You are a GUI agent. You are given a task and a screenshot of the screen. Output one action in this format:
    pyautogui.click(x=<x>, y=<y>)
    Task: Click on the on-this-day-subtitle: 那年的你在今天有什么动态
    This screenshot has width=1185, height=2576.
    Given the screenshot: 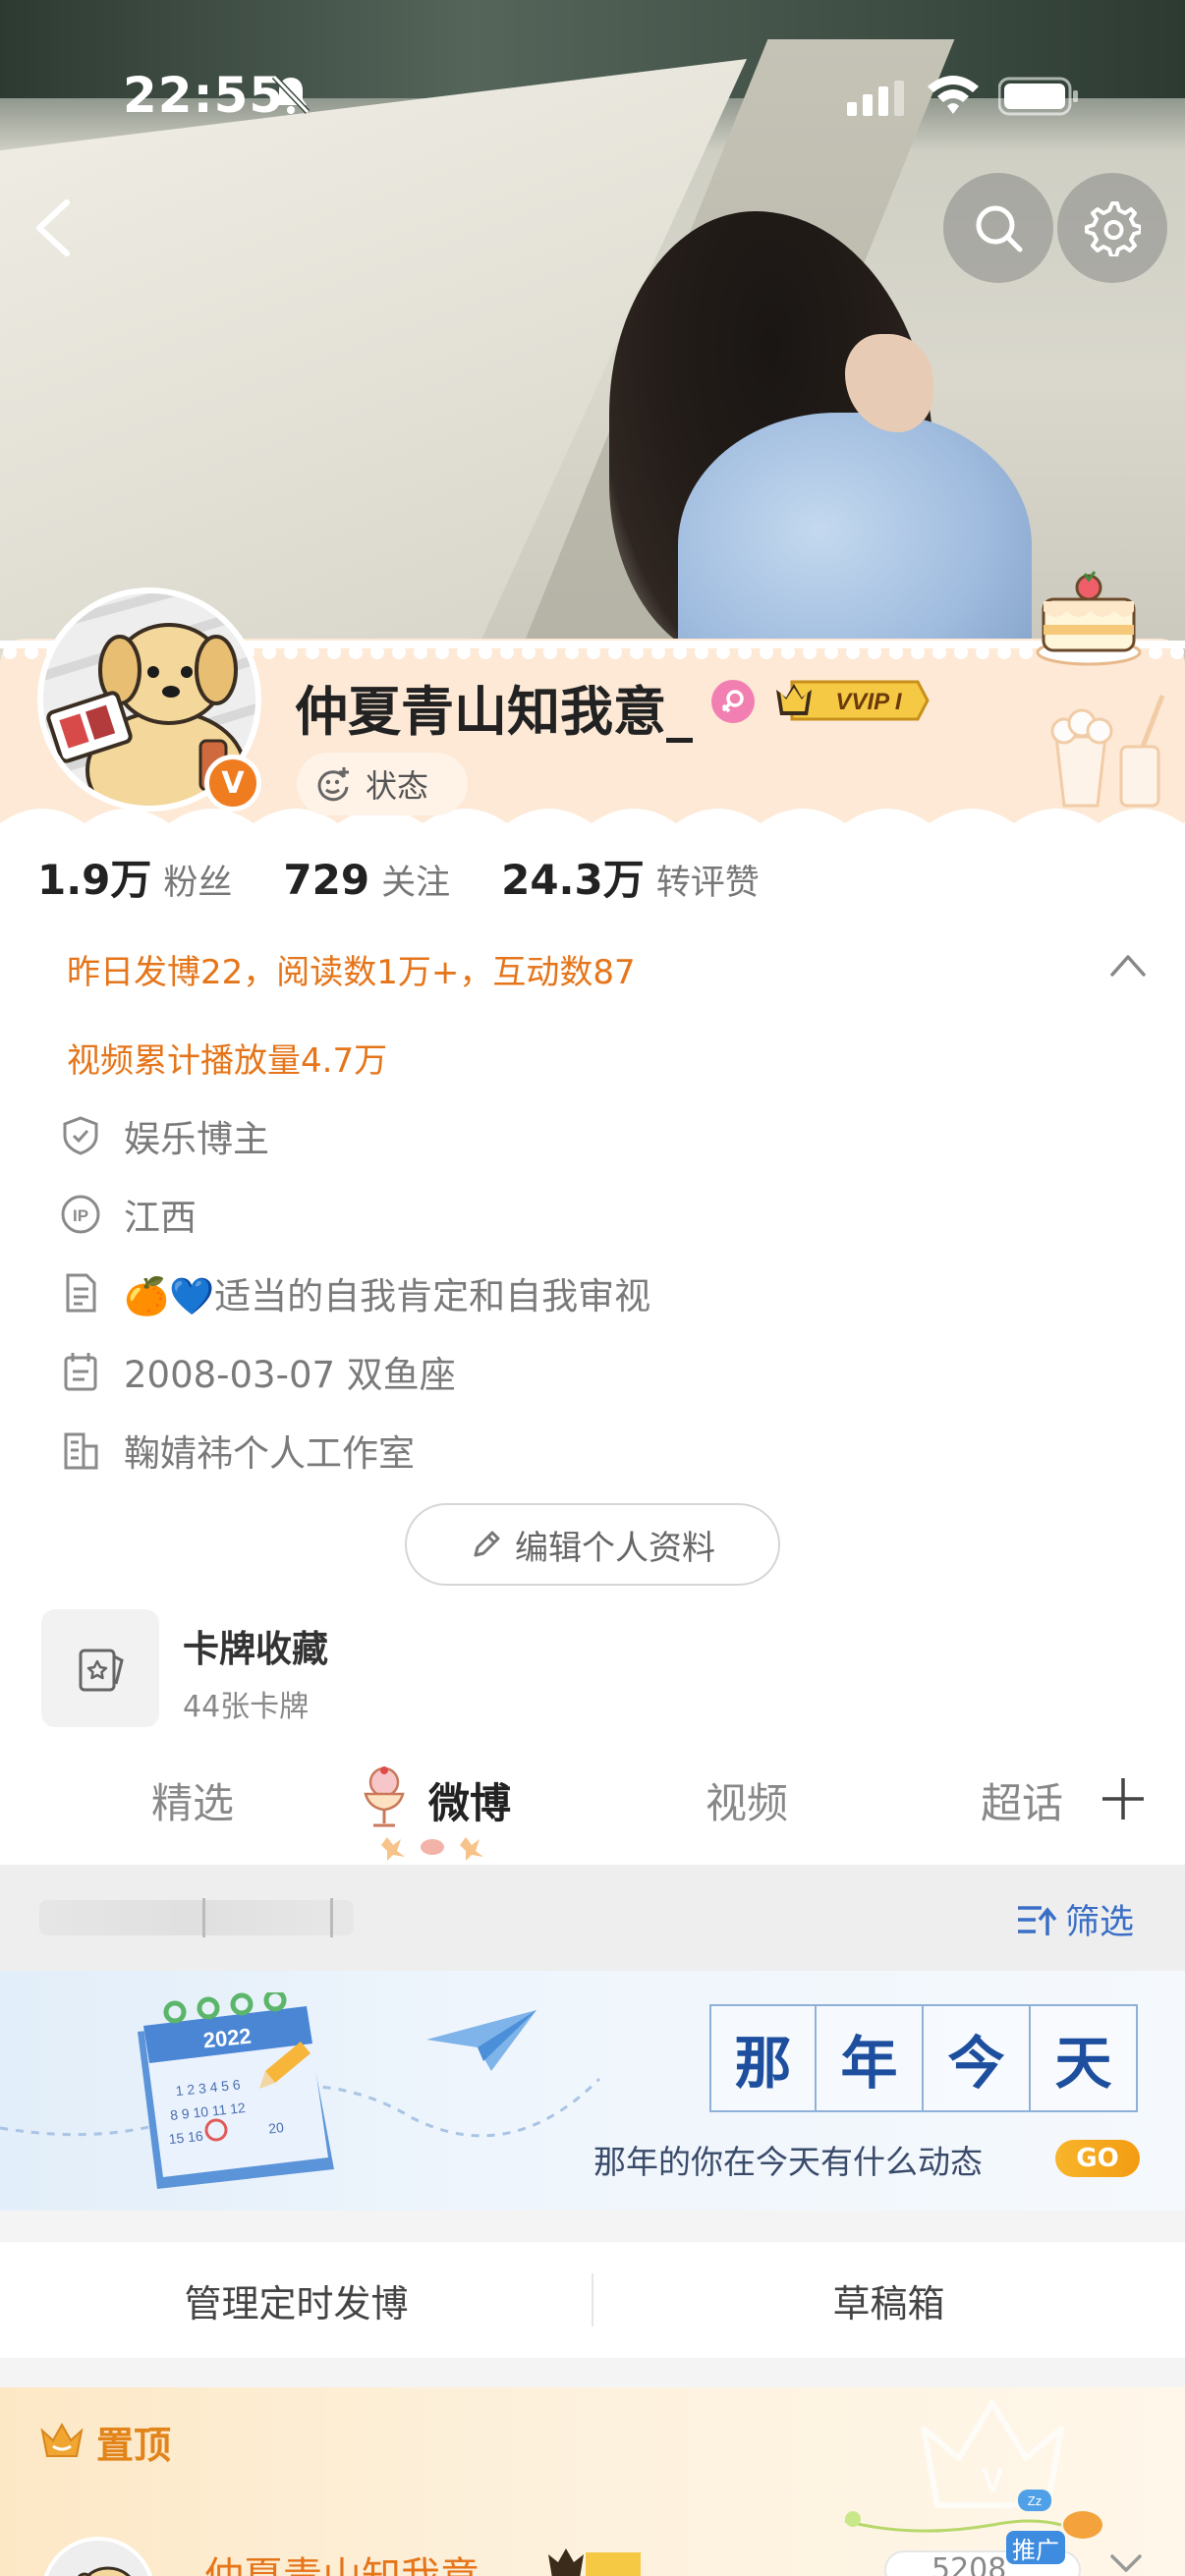 What is the action you would take?
    pyautogui.click(x=788, y=2162)
    